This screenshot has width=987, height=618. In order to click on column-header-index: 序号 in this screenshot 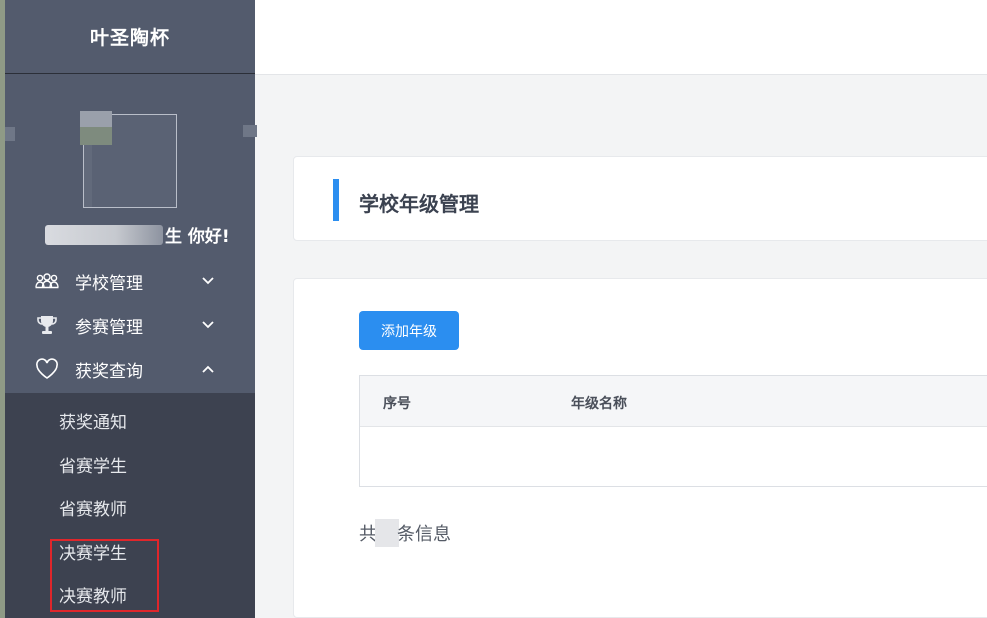, I will do `click(397, 404)`.